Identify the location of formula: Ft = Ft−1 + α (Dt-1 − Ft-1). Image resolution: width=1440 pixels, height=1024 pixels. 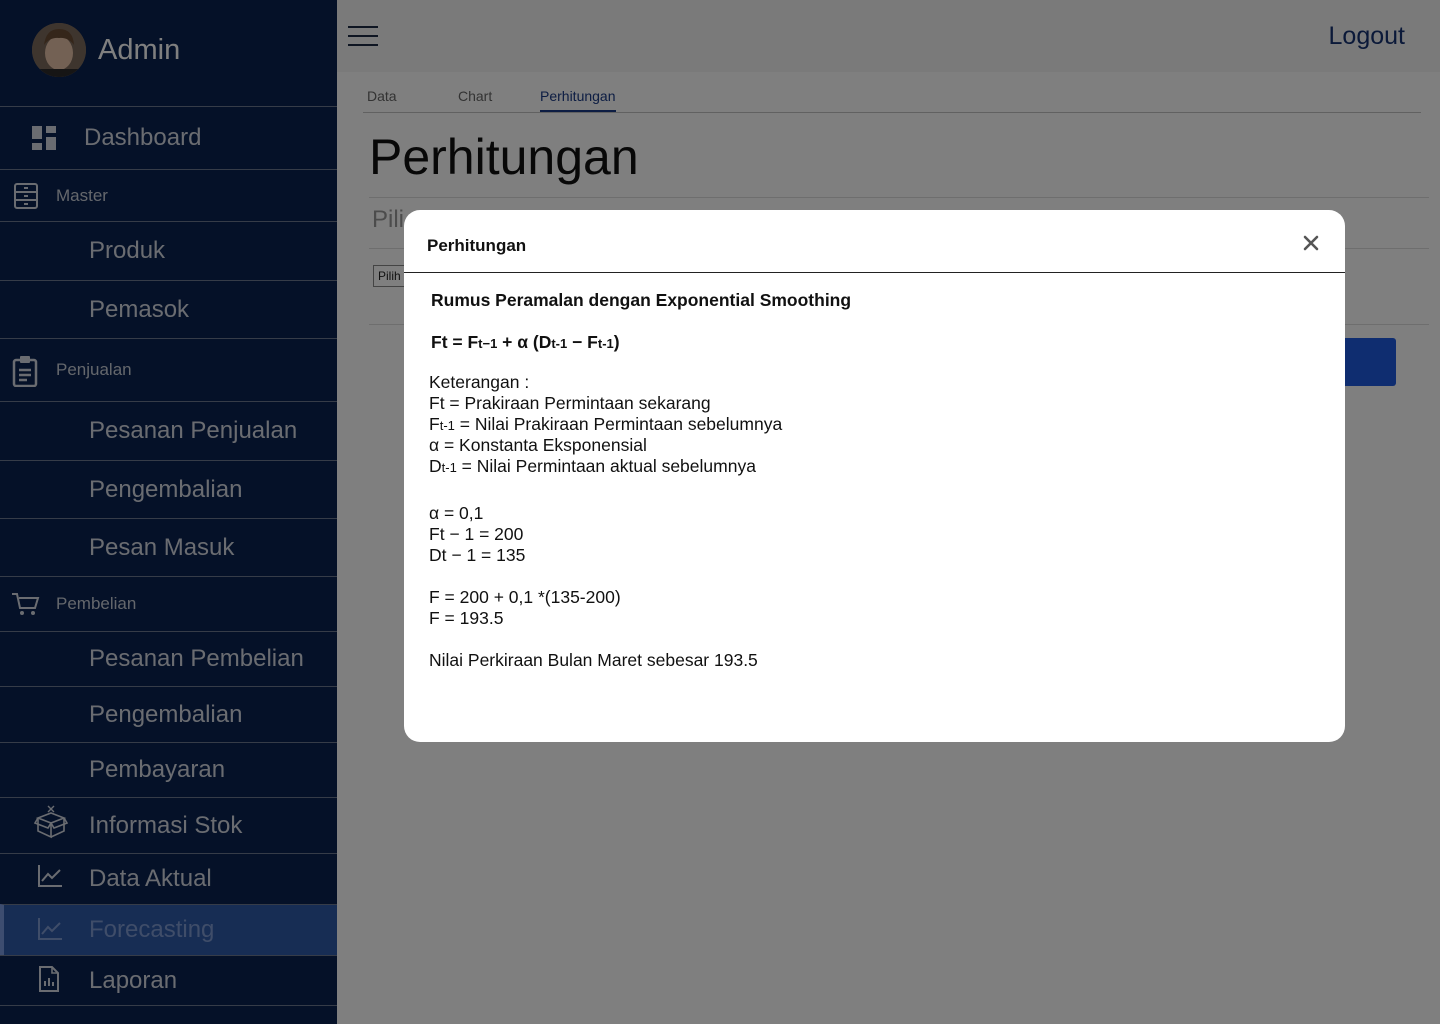
(525, 342).